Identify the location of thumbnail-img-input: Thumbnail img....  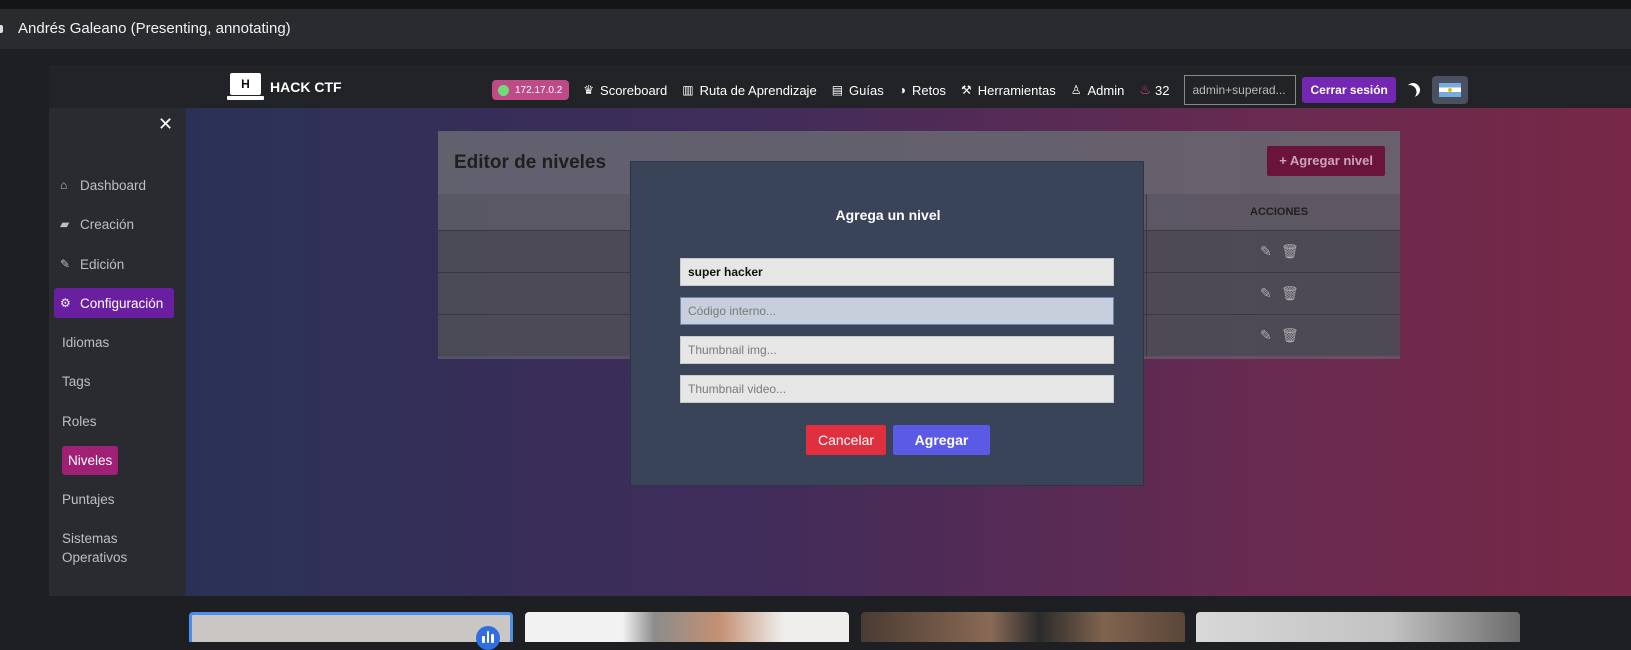
(897, 350).